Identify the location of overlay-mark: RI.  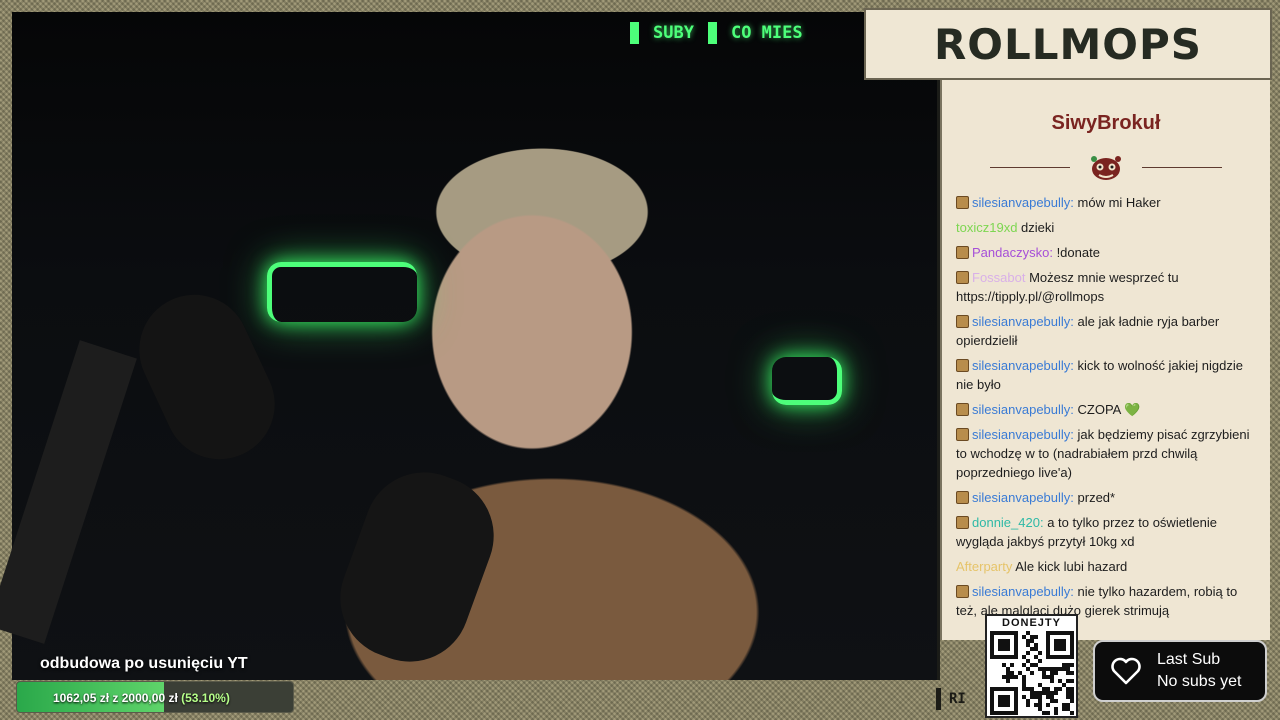
(951, 699).